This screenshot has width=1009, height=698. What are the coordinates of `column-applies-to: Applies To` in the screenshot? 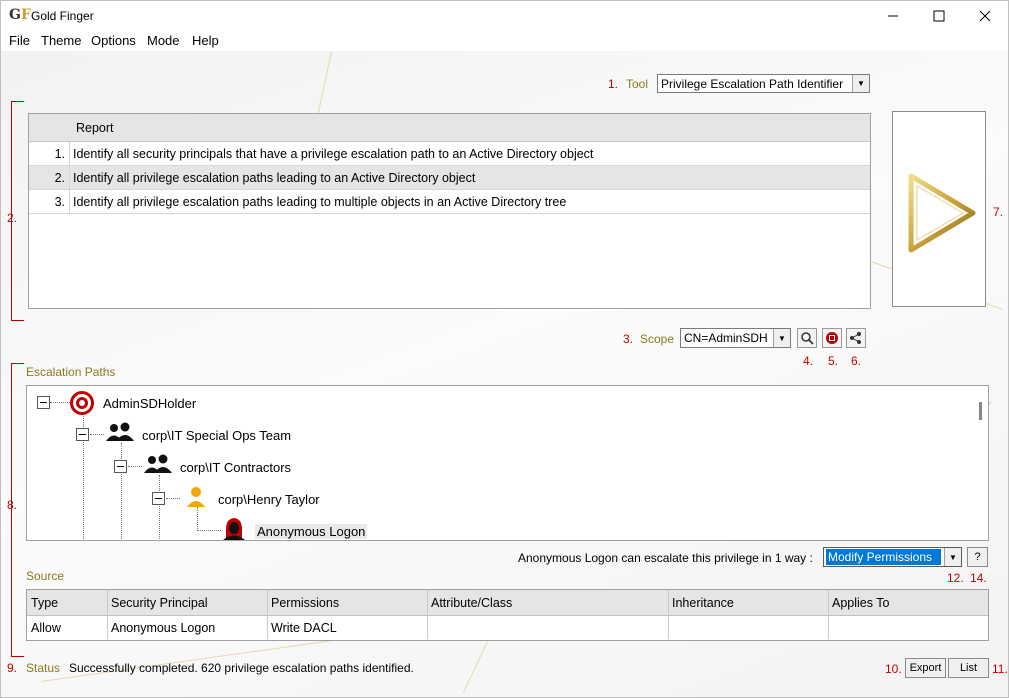 It's located at (861, 603).